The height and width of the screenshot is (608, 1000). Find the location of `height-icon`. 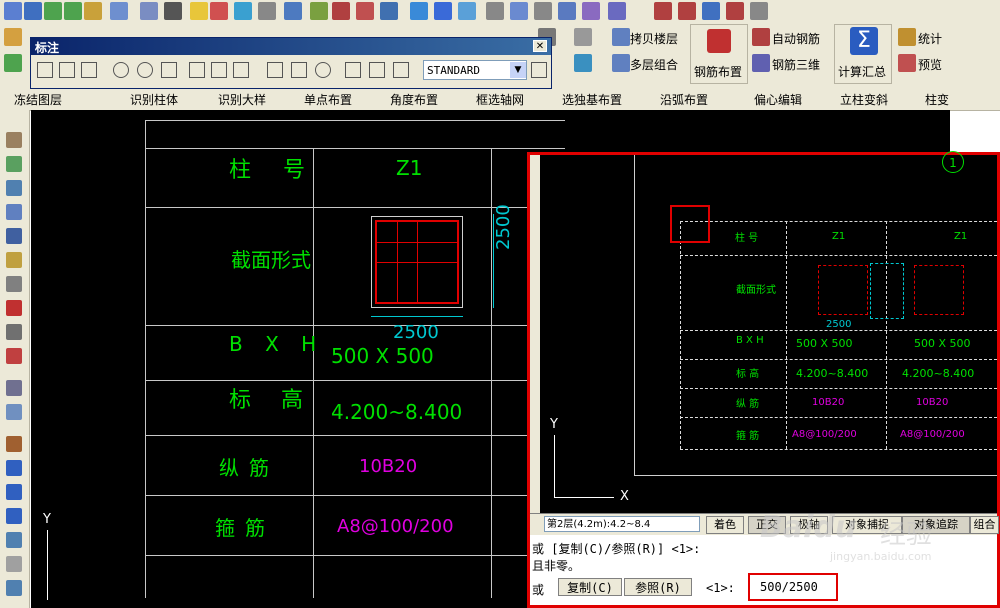

height-icon is located at coordinates (365, 11).